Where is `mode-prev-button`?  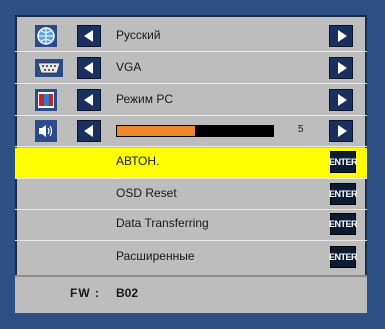
mode-prev-button is located at coordinates (89, 100).